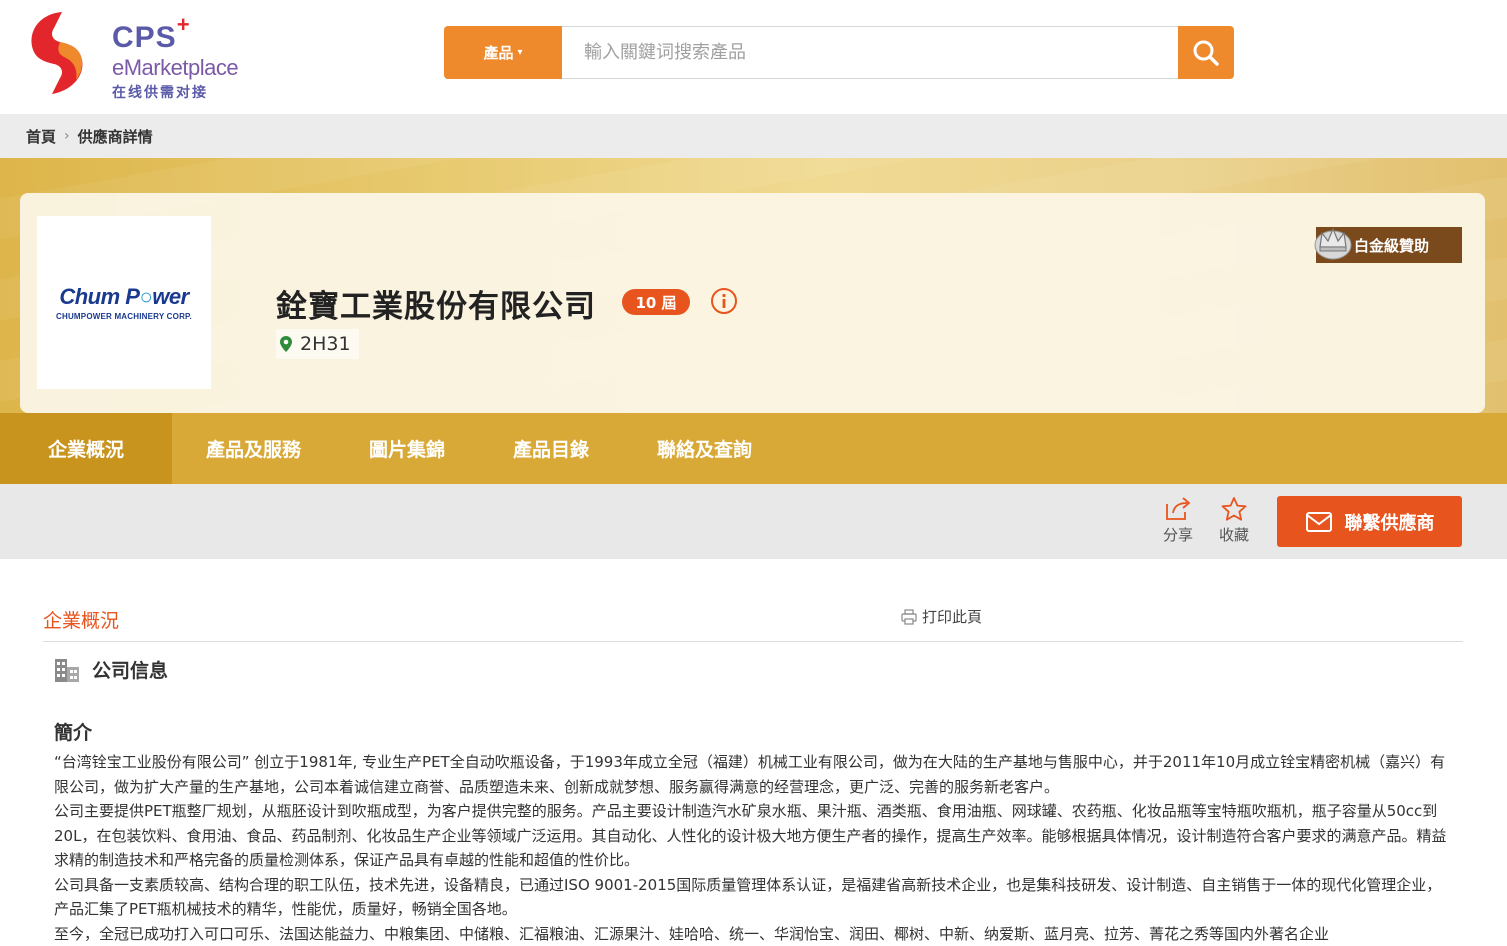 The image size is (1507, 946). I want to click on location-pin-icon, so click(286, 344).